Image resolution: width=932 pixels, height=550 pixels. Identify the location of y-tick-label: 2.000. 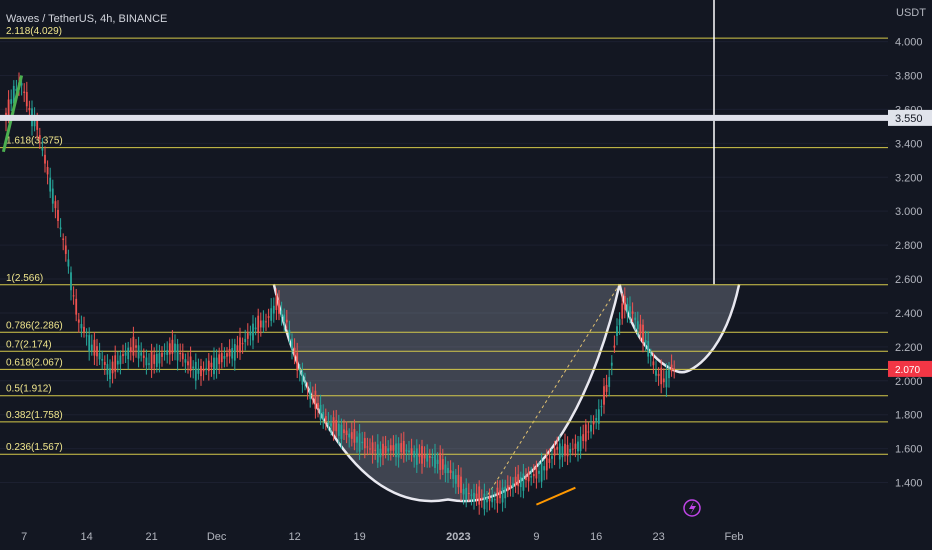
(909, 382).